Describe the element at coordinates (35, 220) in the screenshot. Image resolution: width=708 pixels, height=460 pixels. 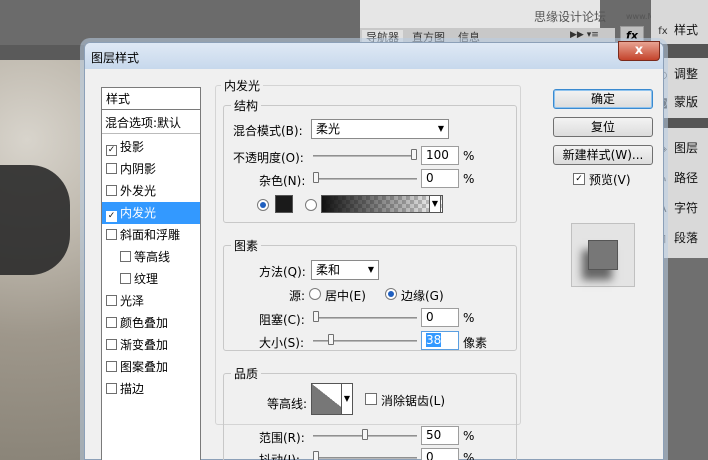
I see `canvas-artwork-shape` at that location.